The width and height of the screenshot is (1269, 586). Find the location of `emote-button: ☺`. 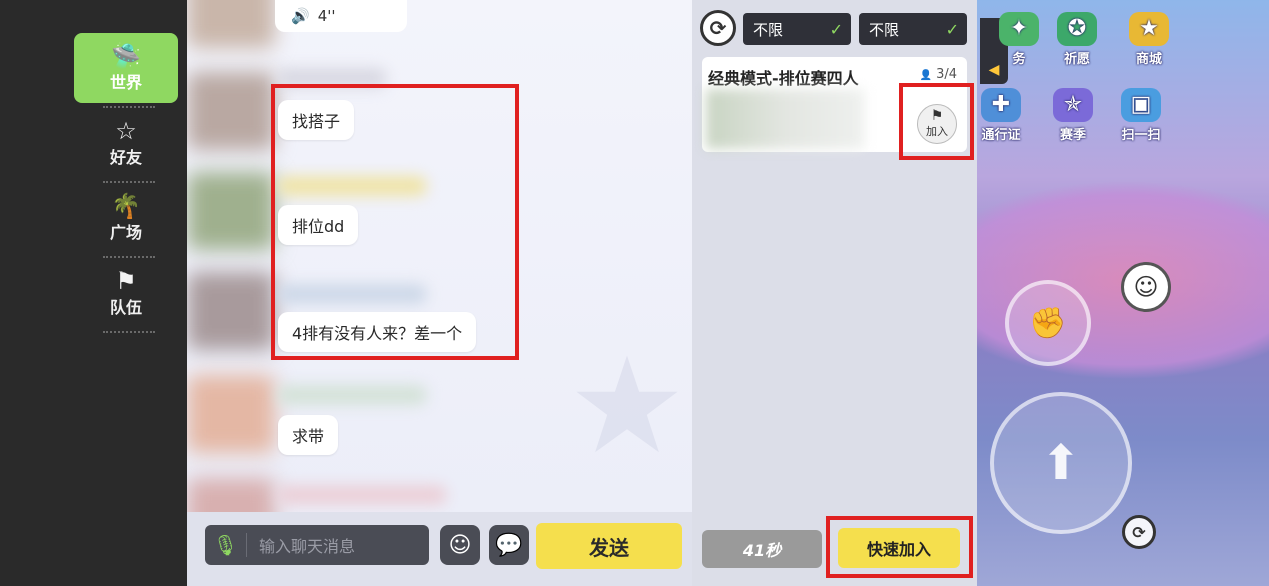

emote-button: ☺ is located at coordinates (1146, 287).